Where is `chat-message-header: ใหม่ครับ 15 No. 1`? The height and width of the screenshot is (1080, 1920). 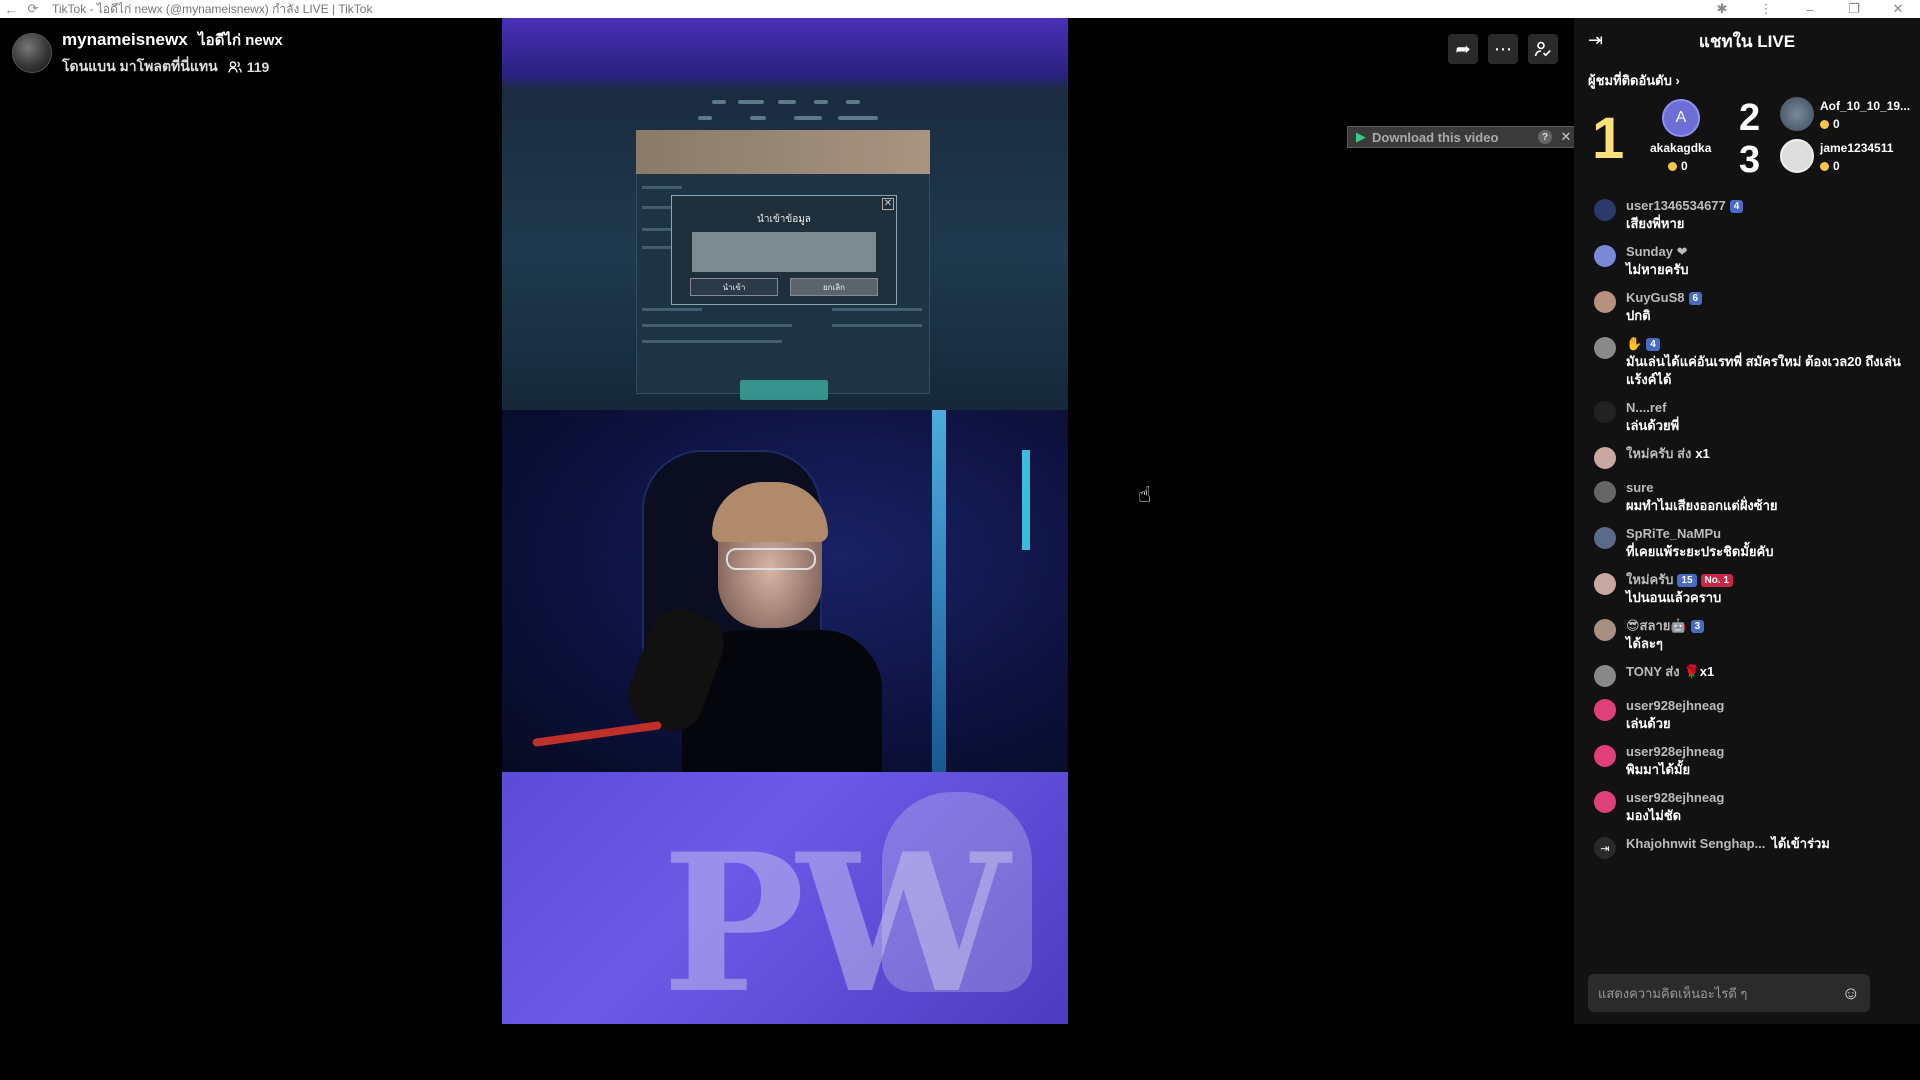
chat-message-header: ใหม่ครับ 15 No. 1 is located at coordinates (1679, 580).